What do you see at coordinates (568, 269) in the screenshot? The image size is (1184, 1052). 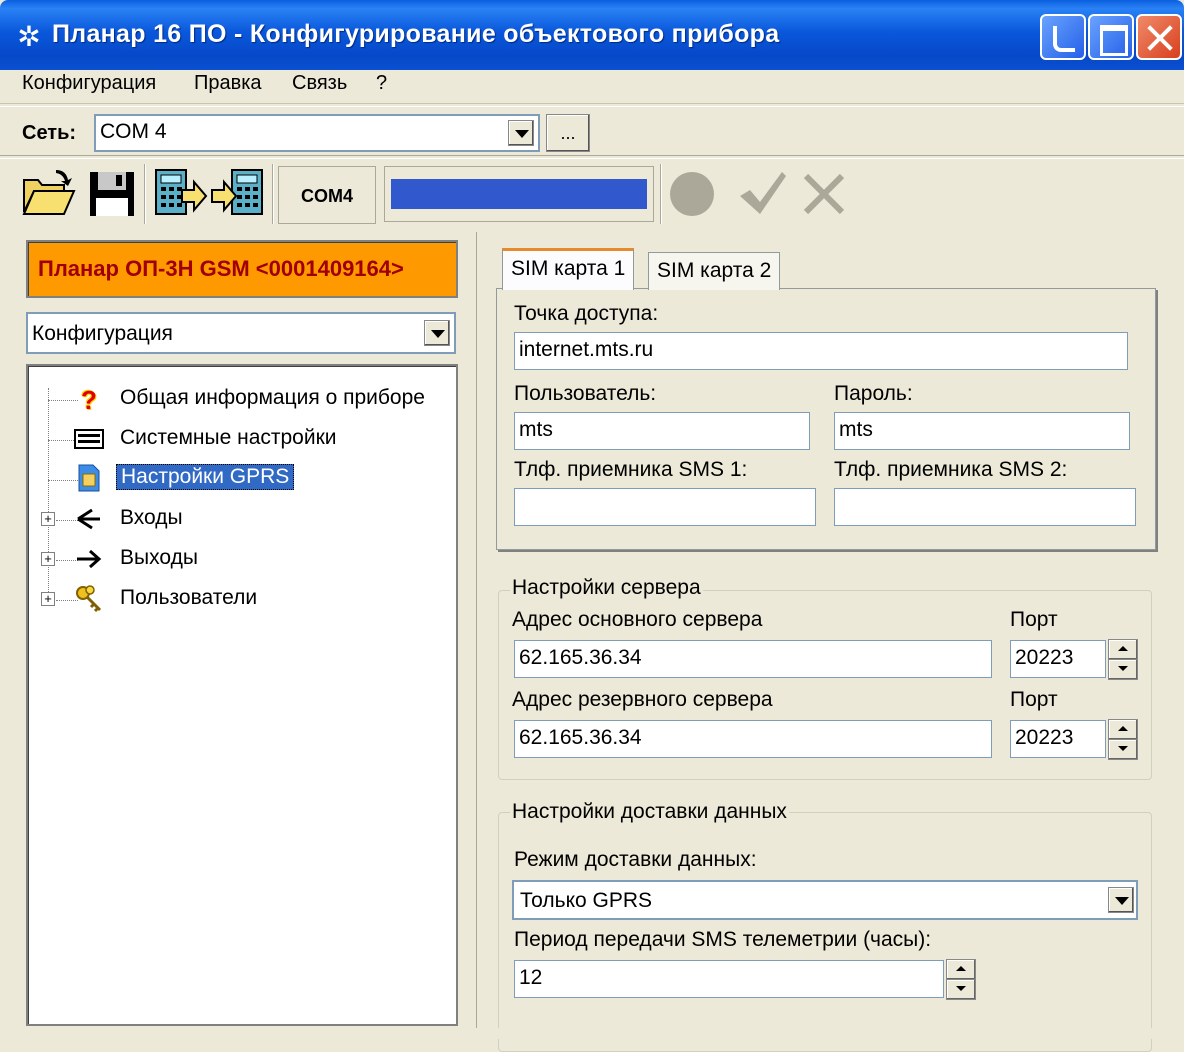 I see `tab-sim-card-1: SIM карта 1` at bounding box center [568, 269].